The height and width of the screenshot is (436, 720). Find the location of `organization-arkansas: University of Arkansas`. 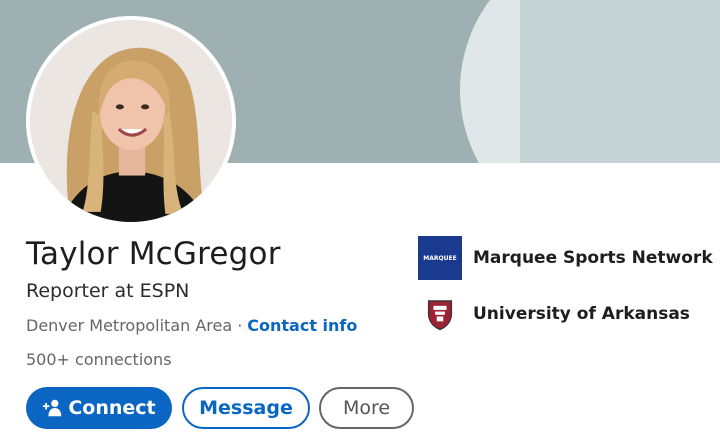

organization-arkansas: University of Arkansas is located at coordinates (554, 314).